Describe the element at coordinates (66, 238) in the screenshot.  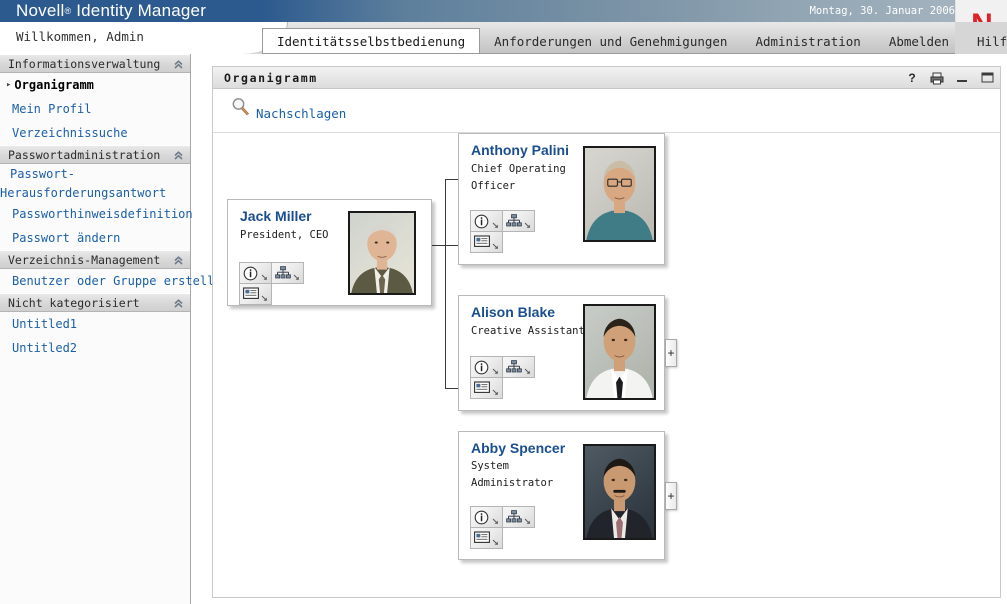
I see `sidebar-item-label: Passwort ändern` at that location.